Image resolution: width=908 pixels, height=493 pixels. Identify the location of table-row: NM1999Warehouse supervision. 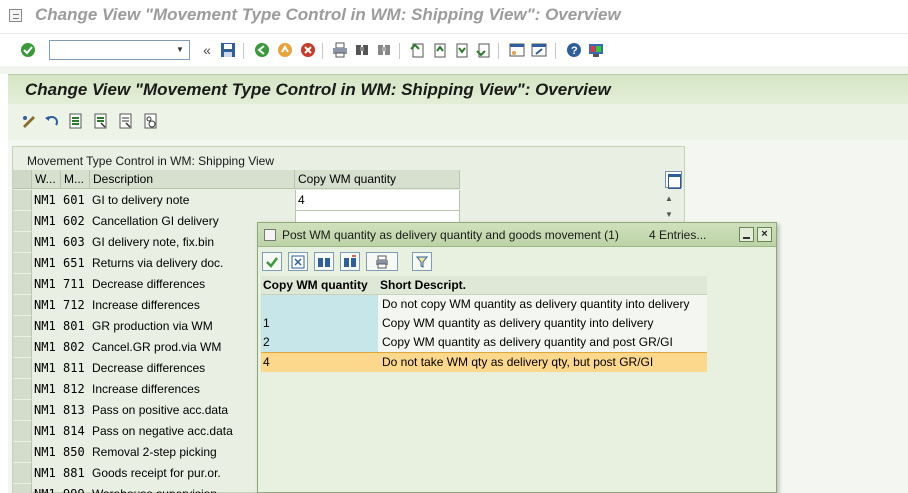
(154, 488).